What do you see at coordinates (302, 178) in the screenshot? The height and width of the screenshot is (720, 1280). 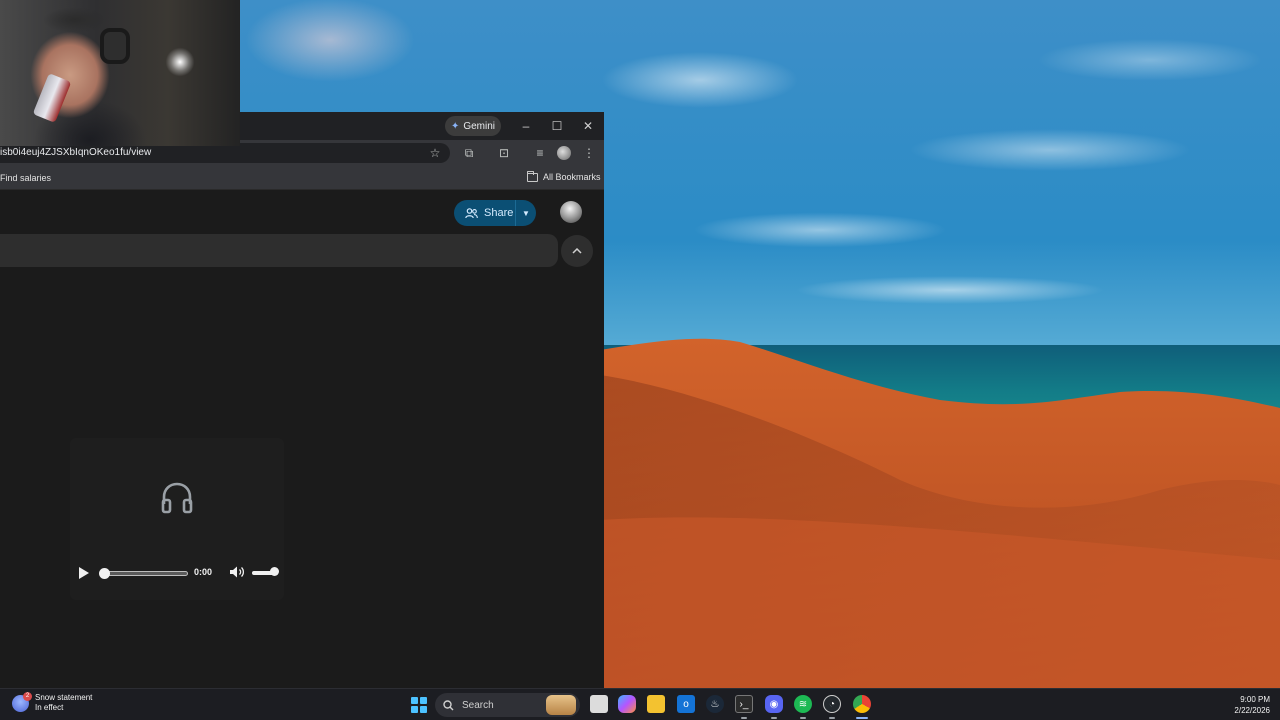 I see `bookmarks-bar: Find salaries All Bookmarks` at bounding box center [302, 178].